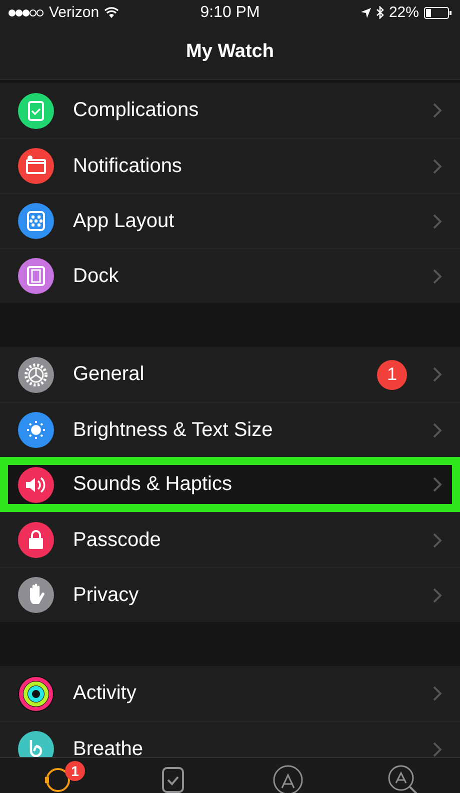 This screenshot has width=460, height=793. I want to click on settings-row: App Layout, so click(230, 220).